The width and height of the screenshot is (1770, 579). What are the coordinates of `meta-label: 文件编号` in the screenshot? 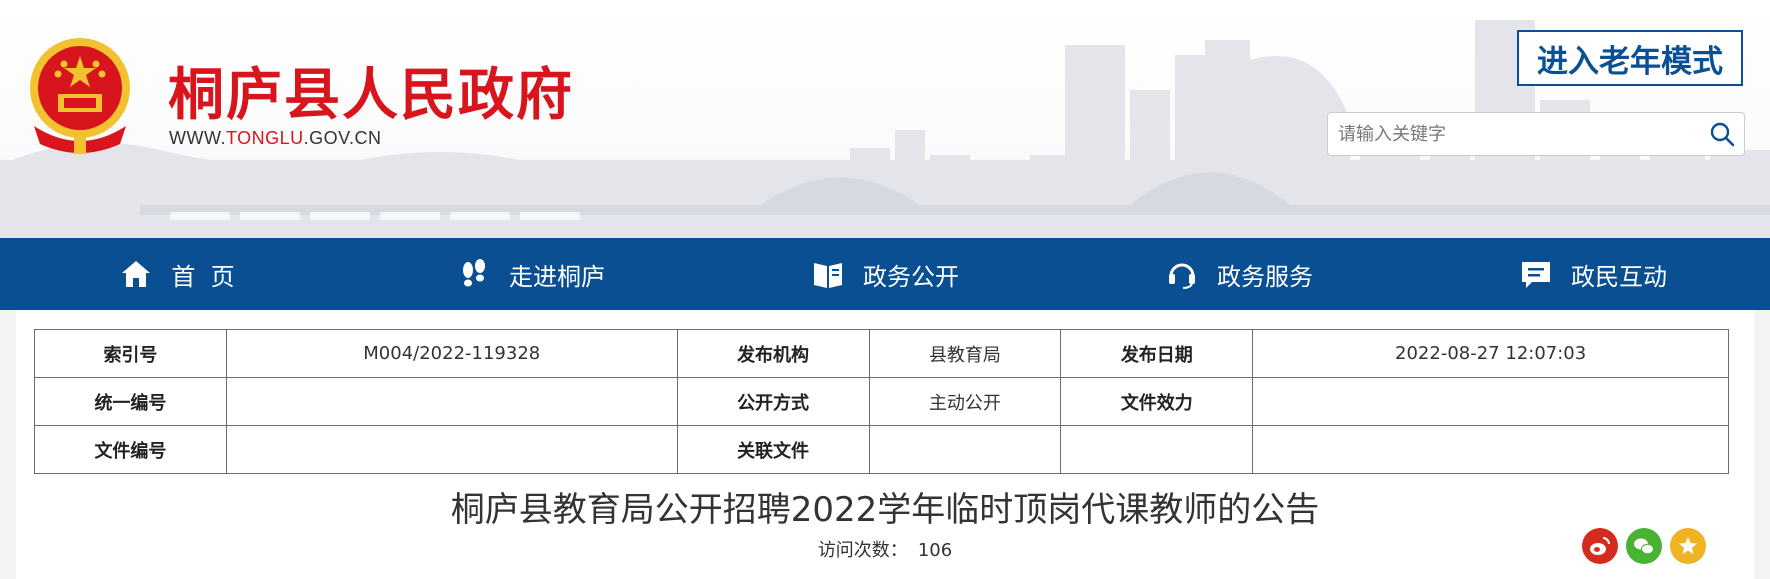 It's located at (130, 449).